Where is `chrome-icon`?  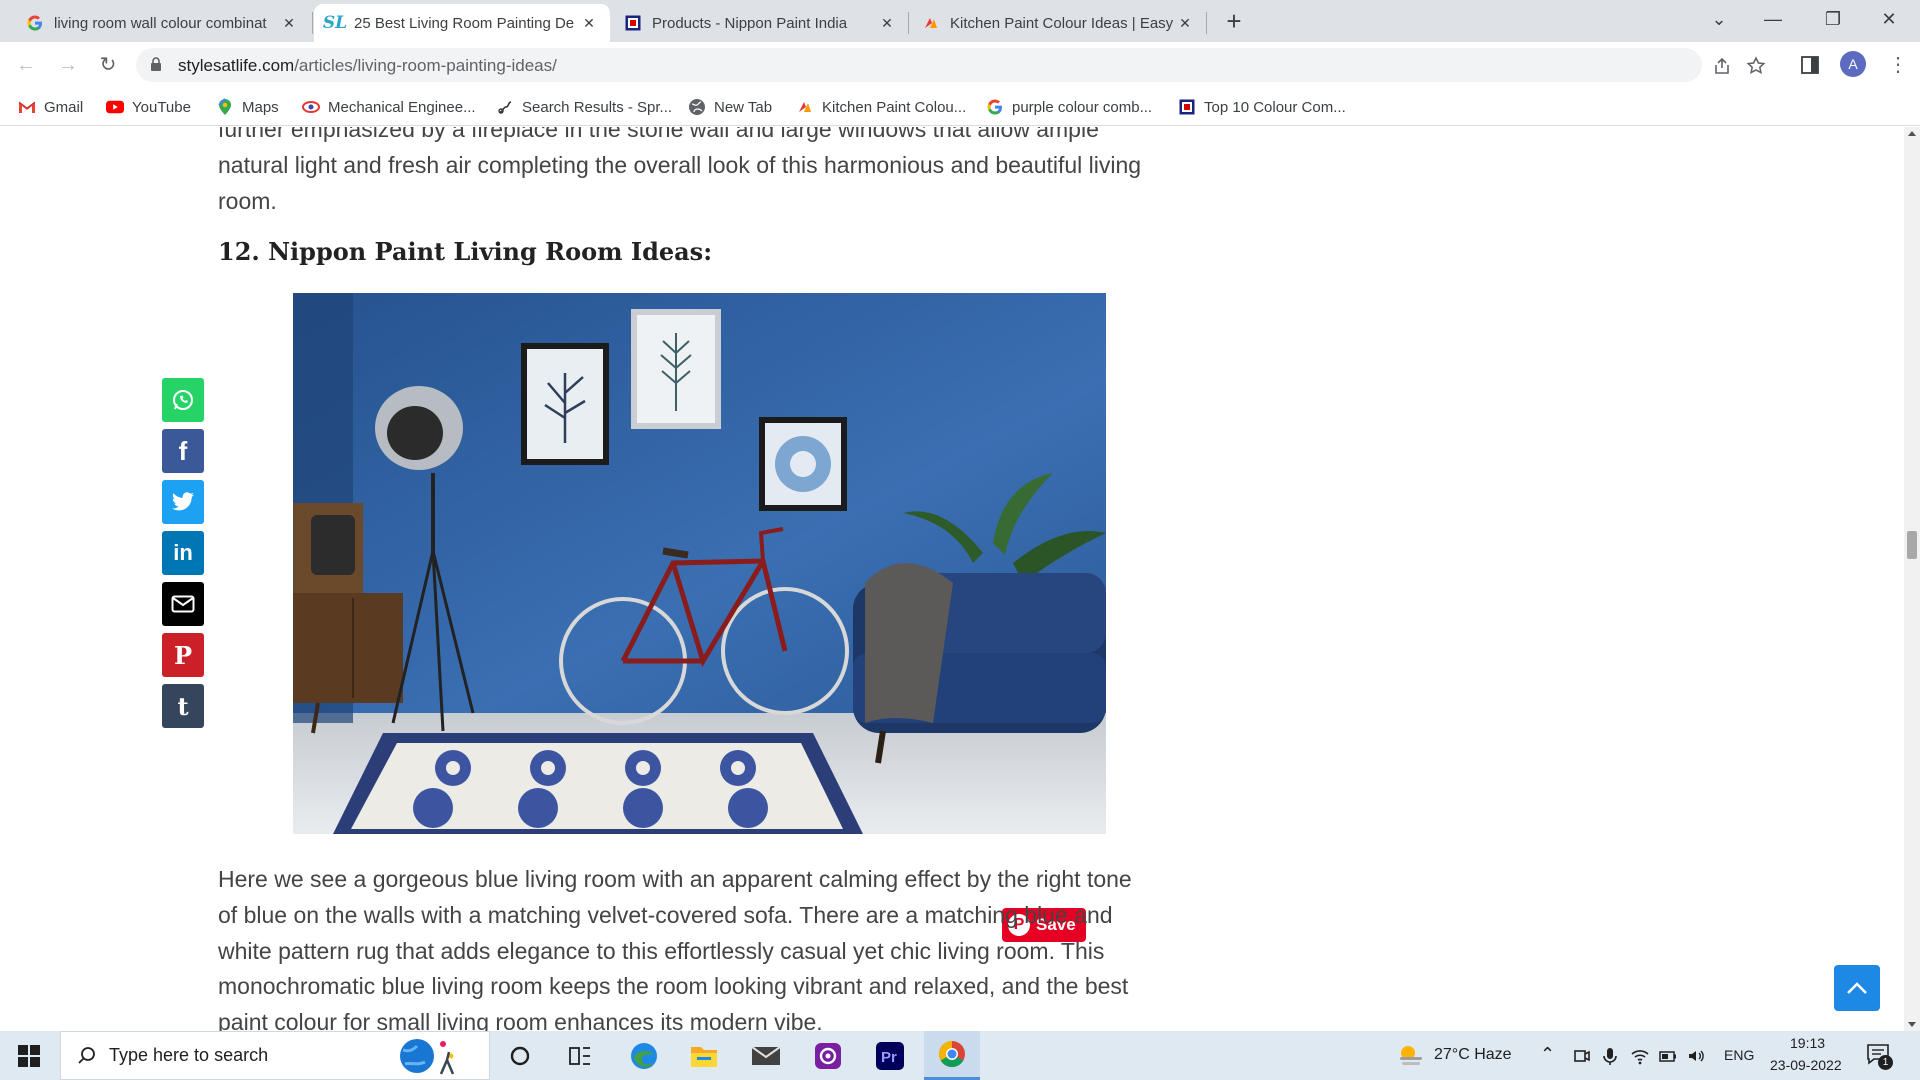 chrome-icon is located at coordinates (951, 1054).